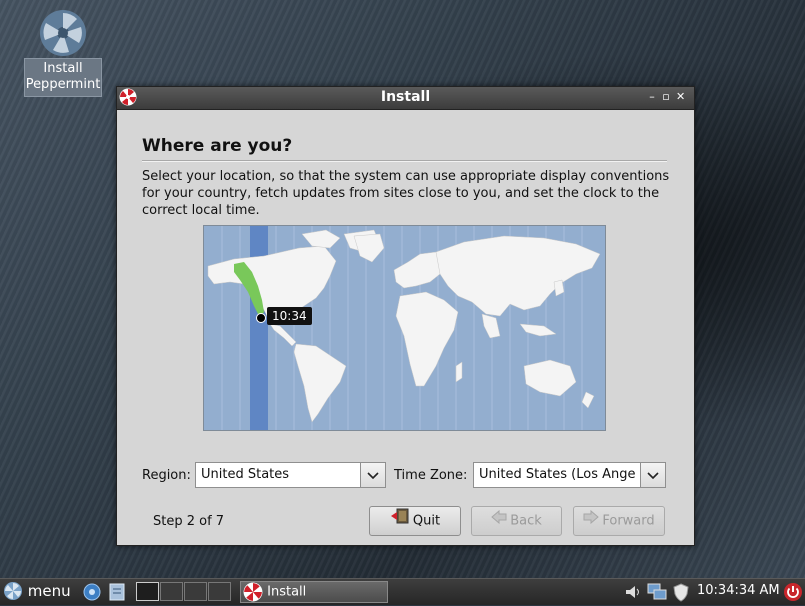 The height and width of the screenshot is (606, 805). What do you see at coordinates (669, 96) in the screenshot?
I see `maximize-icon: ▫` at bounding box center [669, 96].